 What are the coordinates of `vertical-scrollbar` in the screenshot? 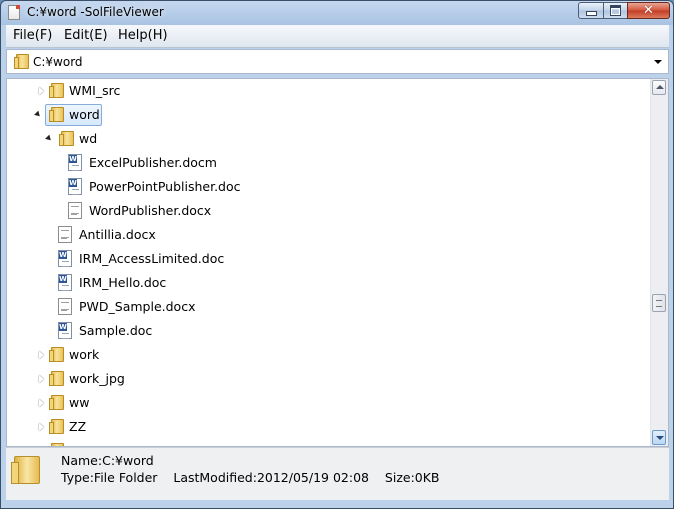 It's located at (659, 262).